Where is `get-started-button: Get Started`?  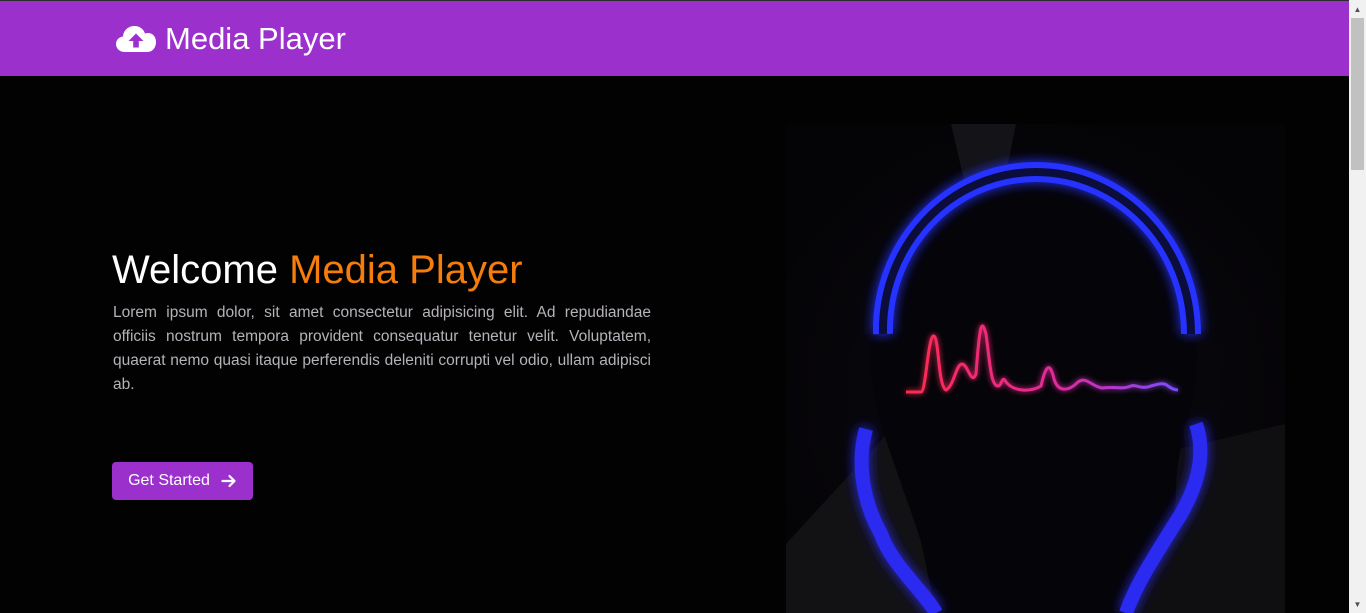
get-started-button: Get Started is located at coordinates (182, 481).